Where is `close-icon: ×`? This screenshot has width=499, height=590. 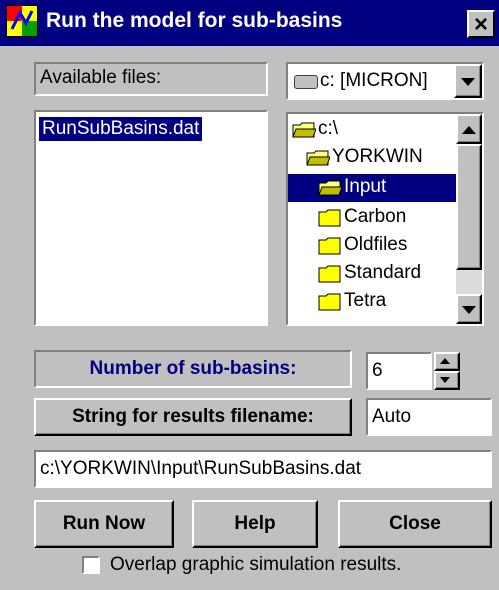
close-icon: × is located at coordinates (480, 24).